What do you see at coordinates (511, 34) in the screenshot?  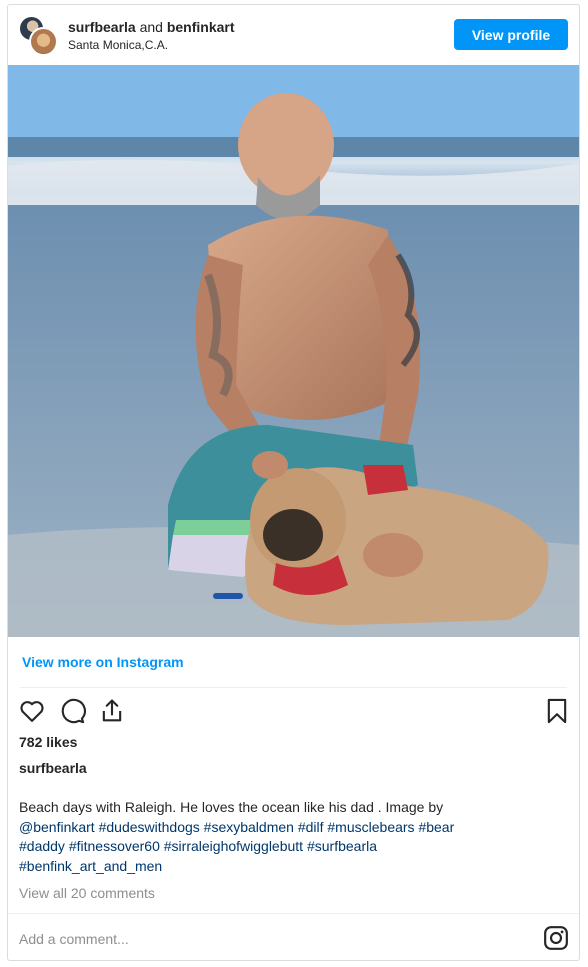 I see `view-profile-button: View profile` at bounding box center [511, 34].